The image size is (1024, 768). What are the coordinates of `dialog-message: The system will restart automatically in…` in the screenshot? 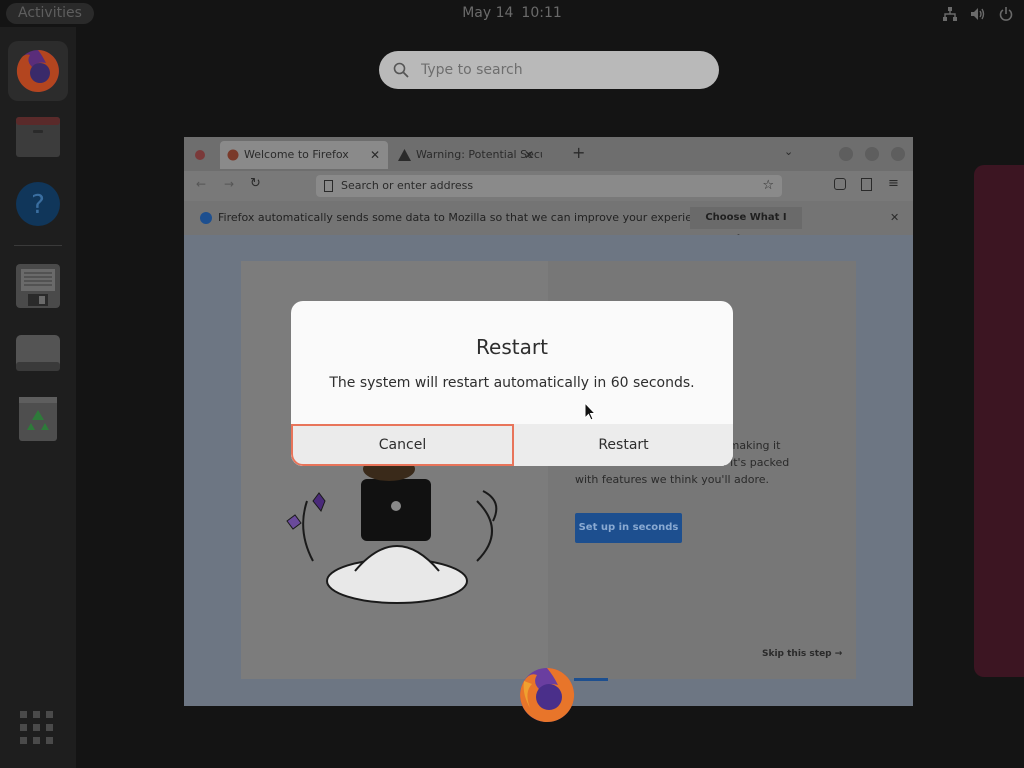 It's located at (512, 383).